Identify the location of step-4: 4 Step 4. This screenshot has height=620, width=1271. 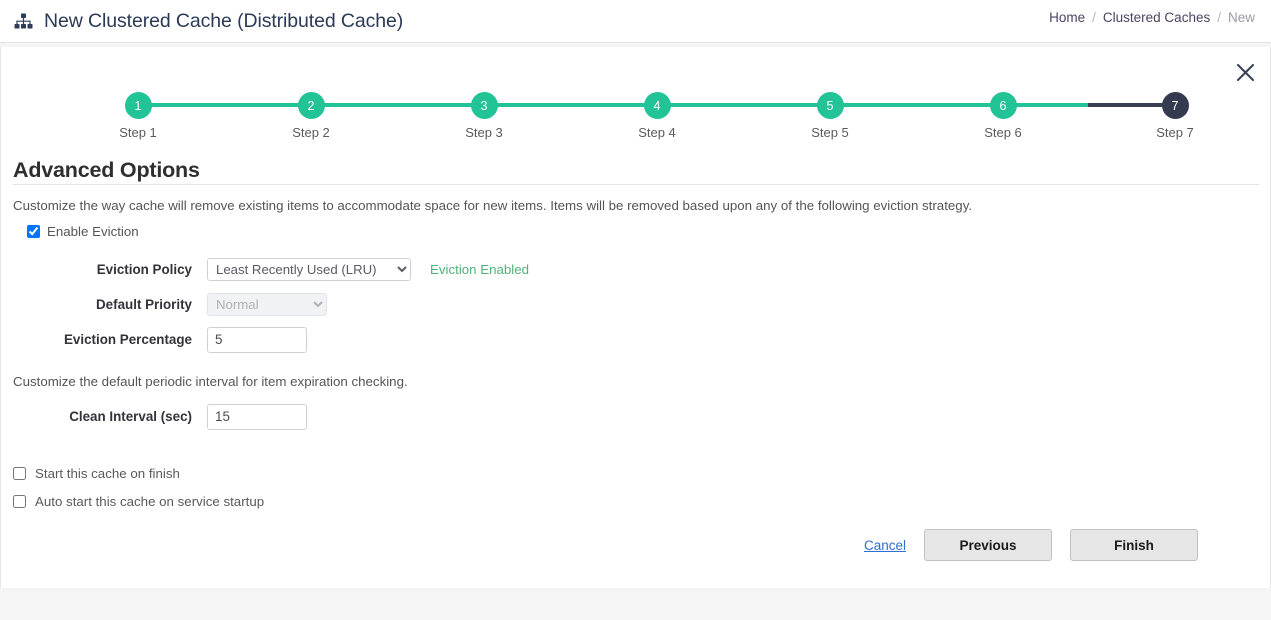
(657, 110).